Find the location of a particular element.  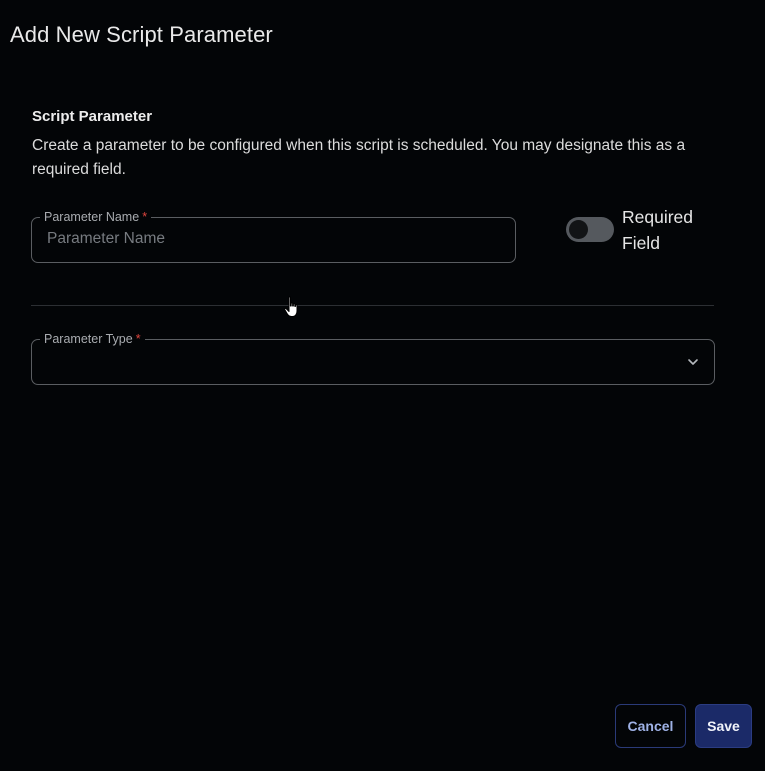

parameter-name-label: Parameter Name * is located at coordinates (96, 217).